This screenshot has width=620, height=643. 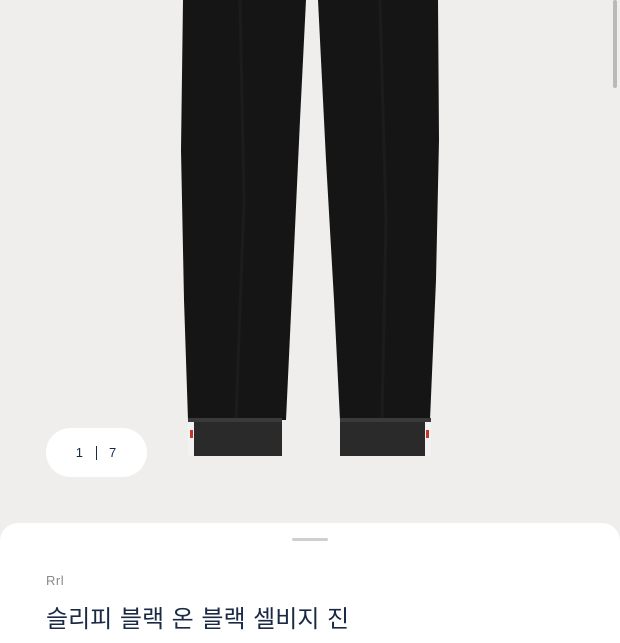 I want to click on image-counter: 1 7, so click(x=96, y=452).